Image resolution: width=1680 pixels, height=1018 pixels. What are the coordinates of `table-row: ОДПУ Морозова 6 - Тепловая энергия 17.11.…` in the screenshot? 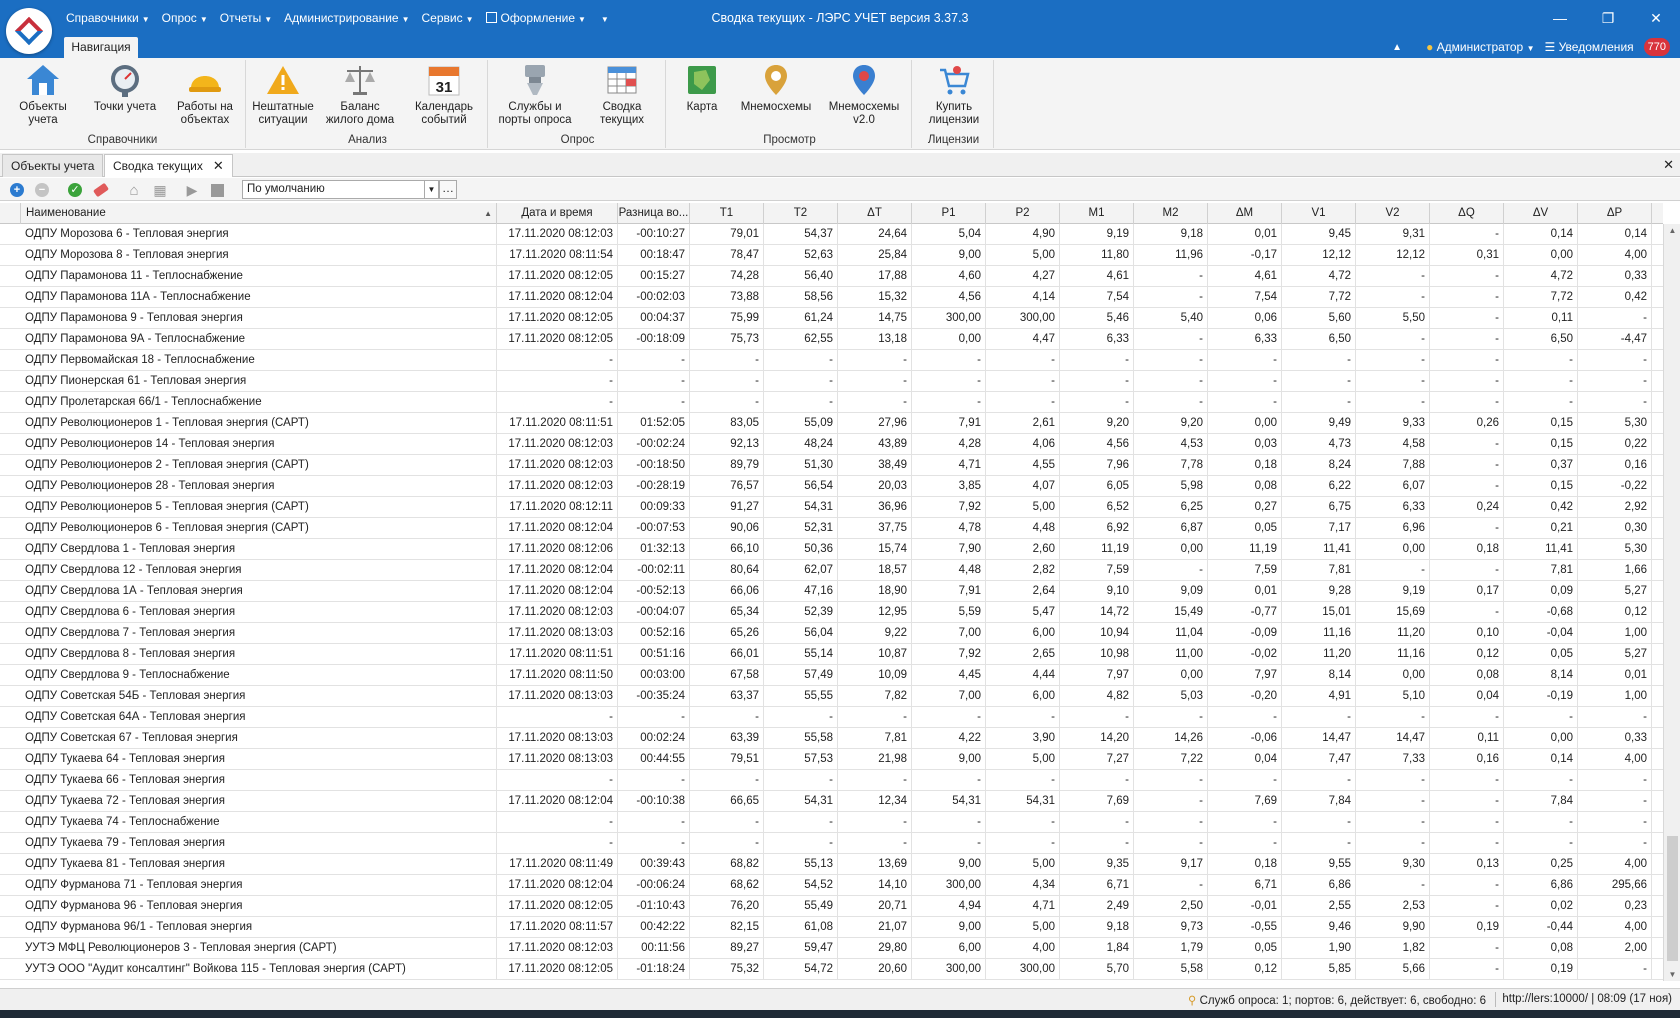 It's located at (831, 234).